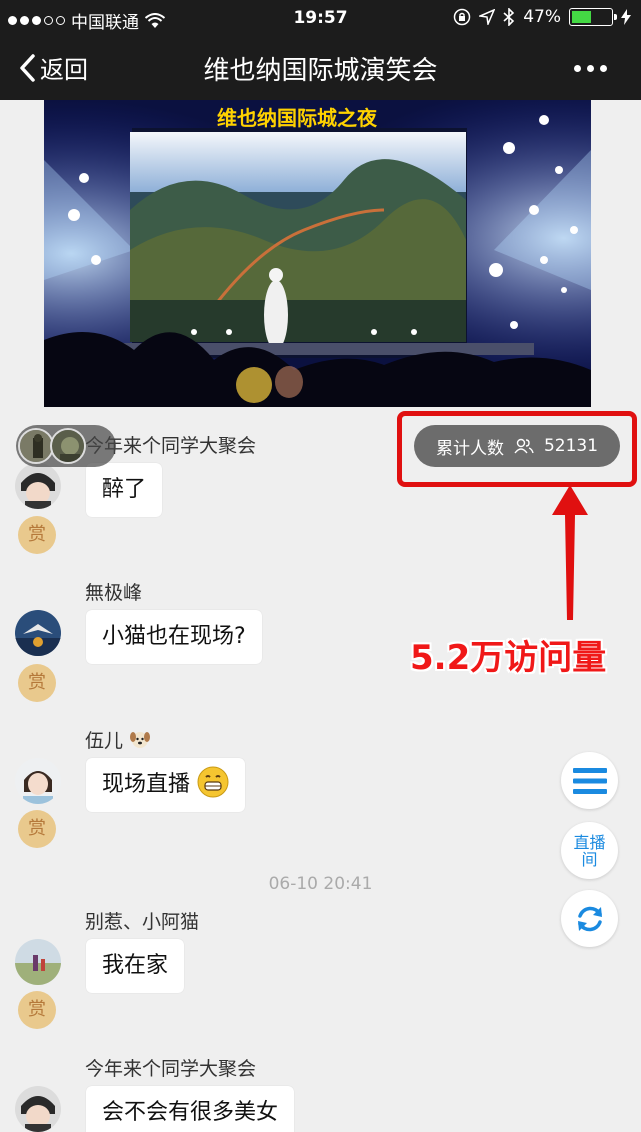 The height and width of the screenshot is (1132, 641). What do you see at coordinates (142, 922) in the screenshot?
I see `sender-name: 别惹、小阿猫` at bounding box center [142, 922].